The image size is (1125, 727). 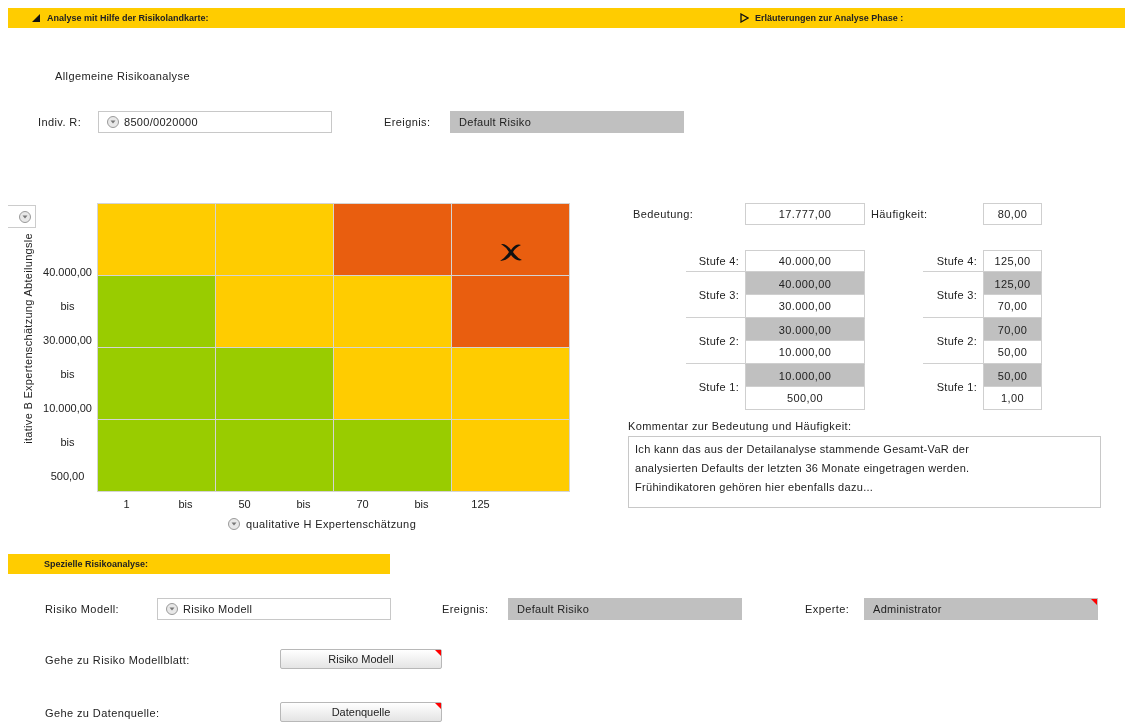 I want to click on x-axis-label: 70, so click(x=362, y=504).